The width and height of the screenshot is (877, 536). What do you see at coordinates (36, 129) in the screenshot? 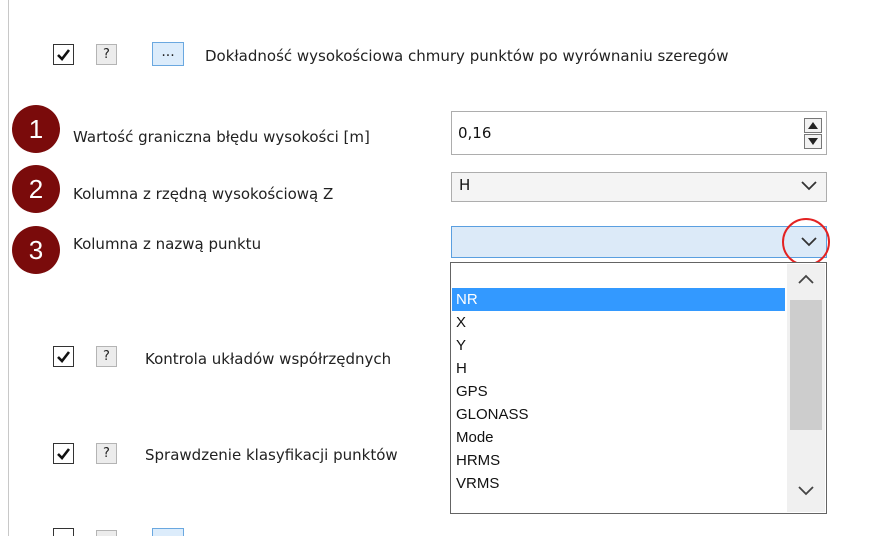
I see `badge-1: 1` at bounding box center [36, 129].